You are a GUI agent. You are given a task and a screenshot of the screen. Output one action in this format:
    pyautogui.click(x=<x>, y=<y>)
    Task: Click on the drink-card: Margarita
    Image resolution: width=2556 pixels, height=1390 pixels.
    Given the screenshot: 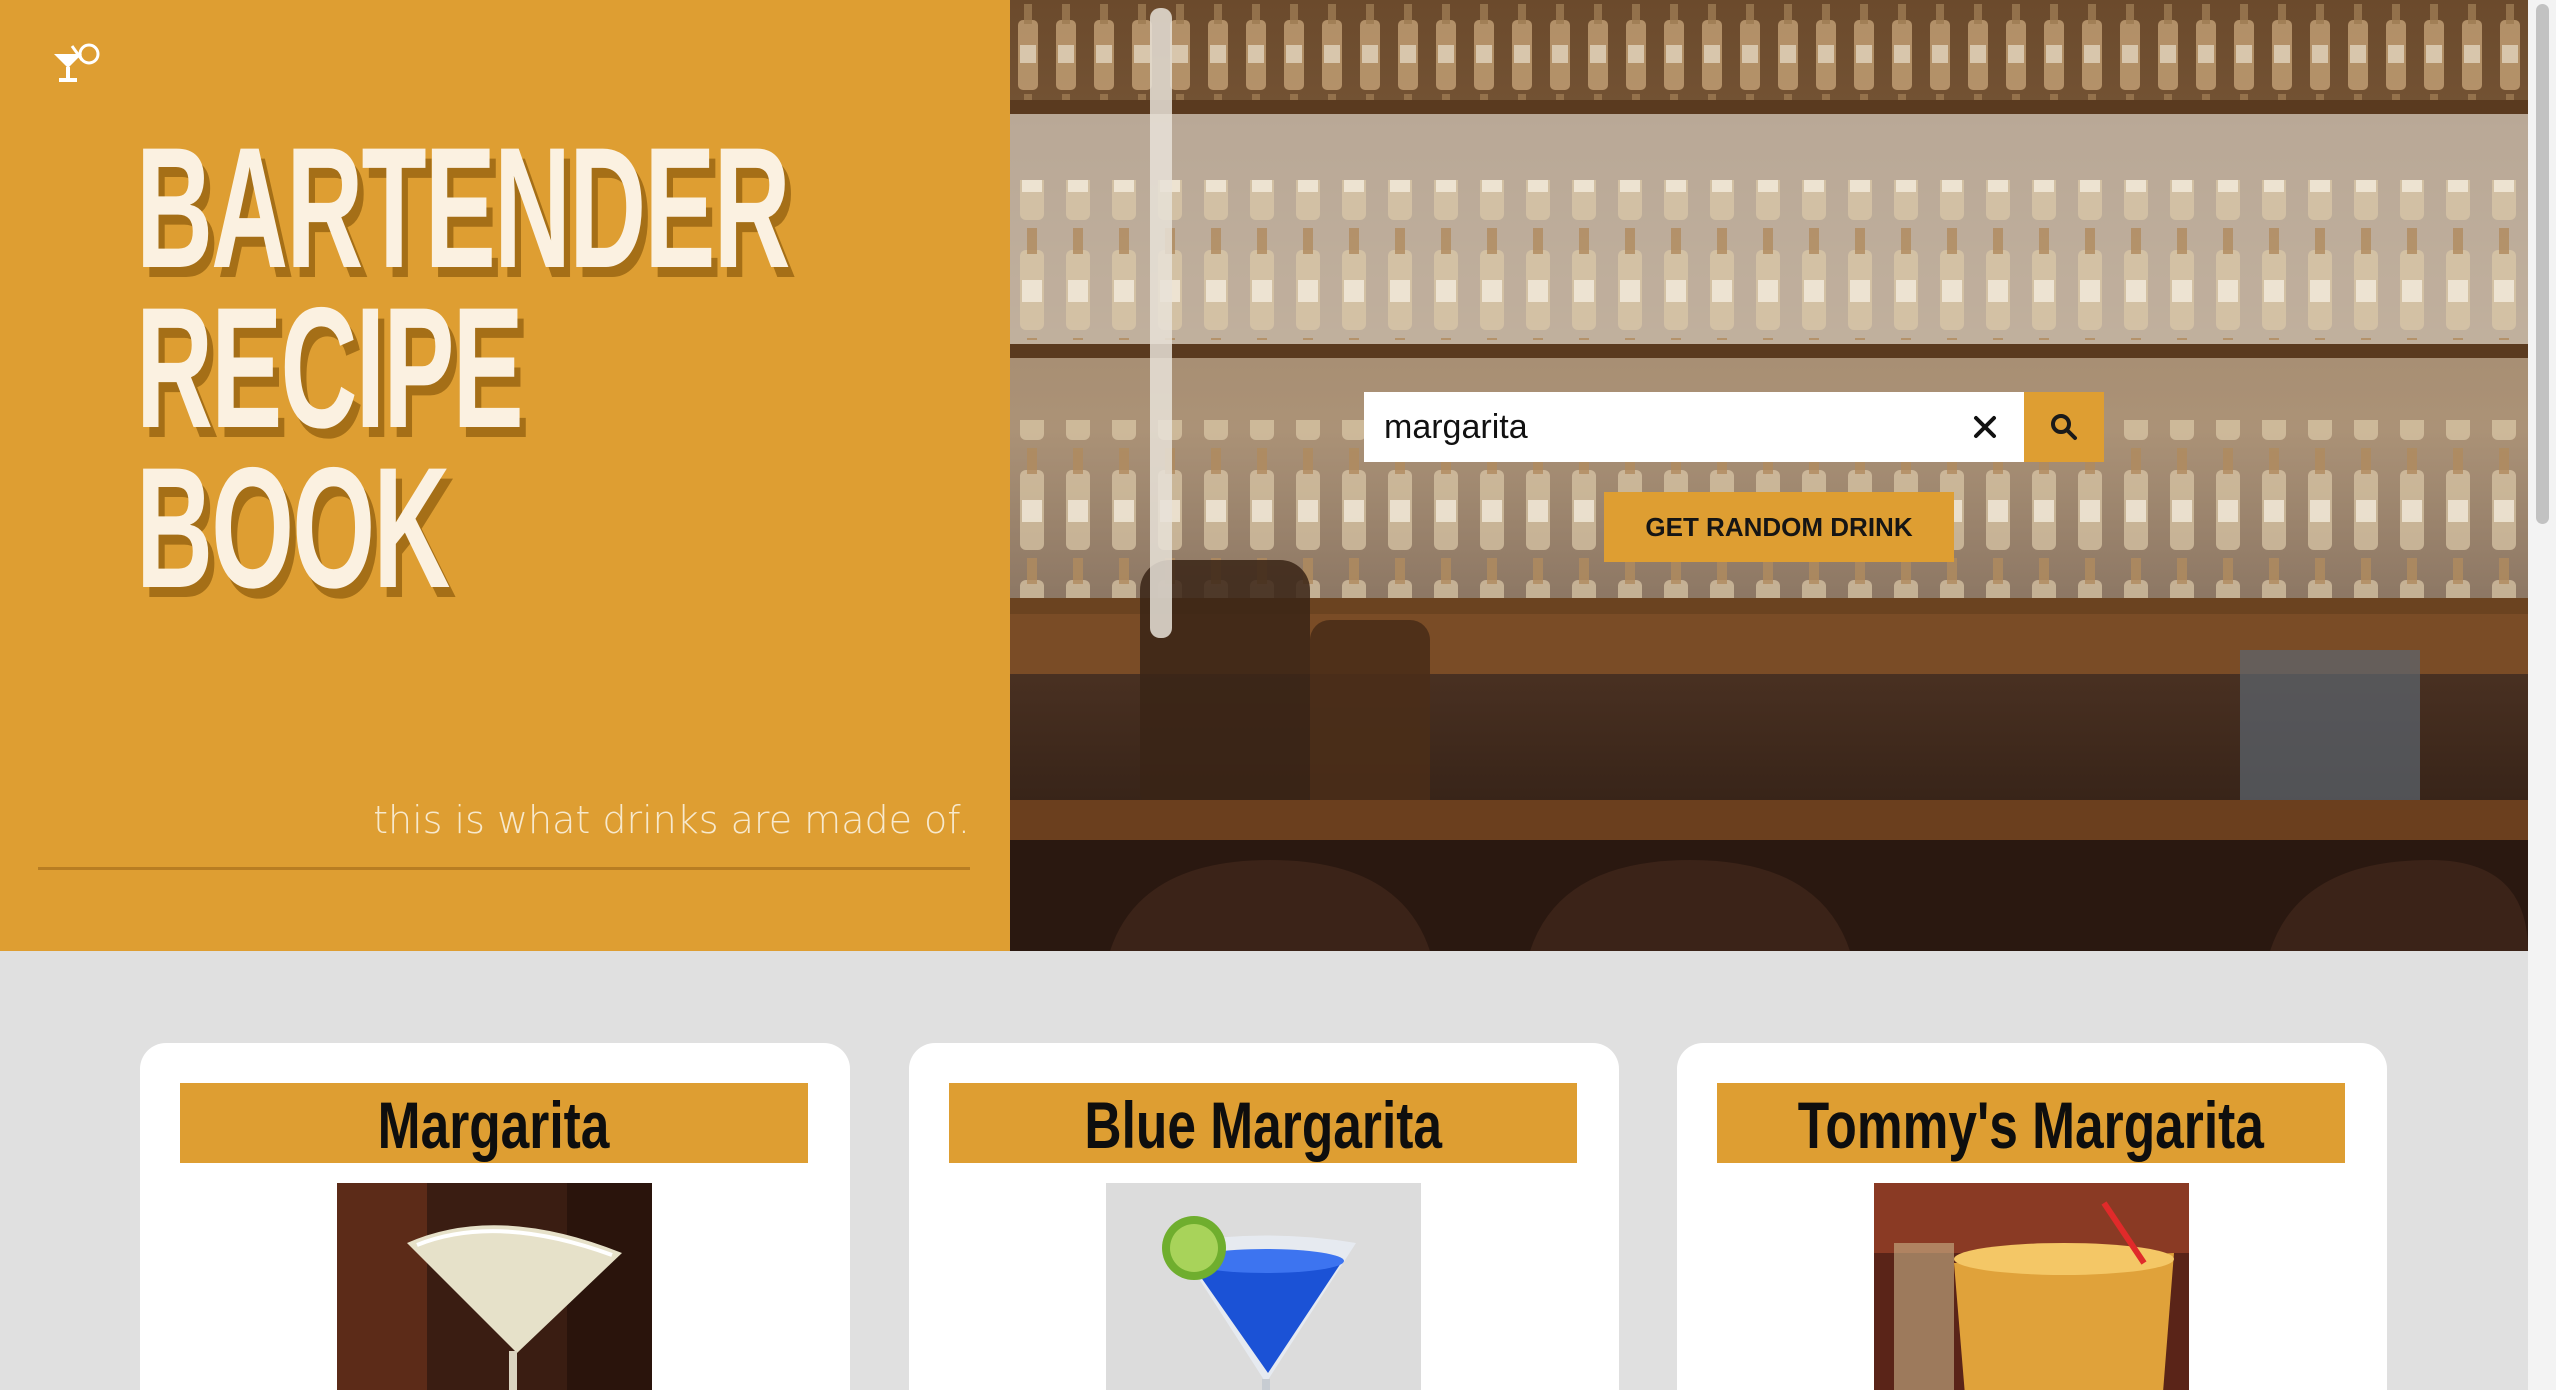 What is the action you would take?
    pyautogui.click(x=495, y=1216)
    